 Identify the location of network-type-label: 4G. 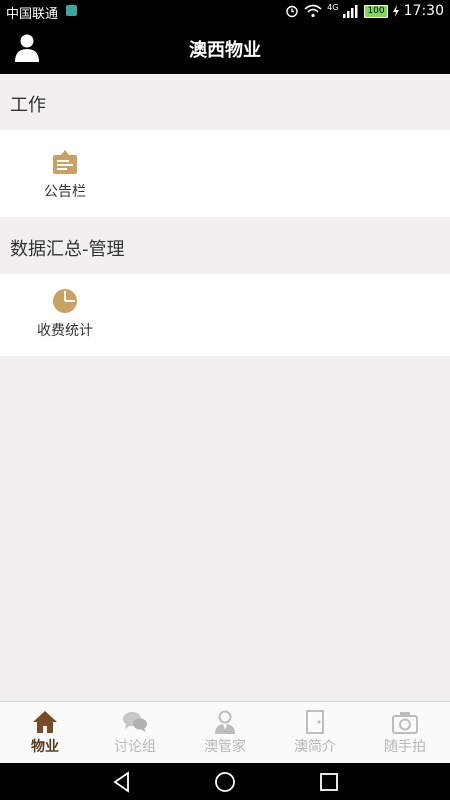
(333, 7).